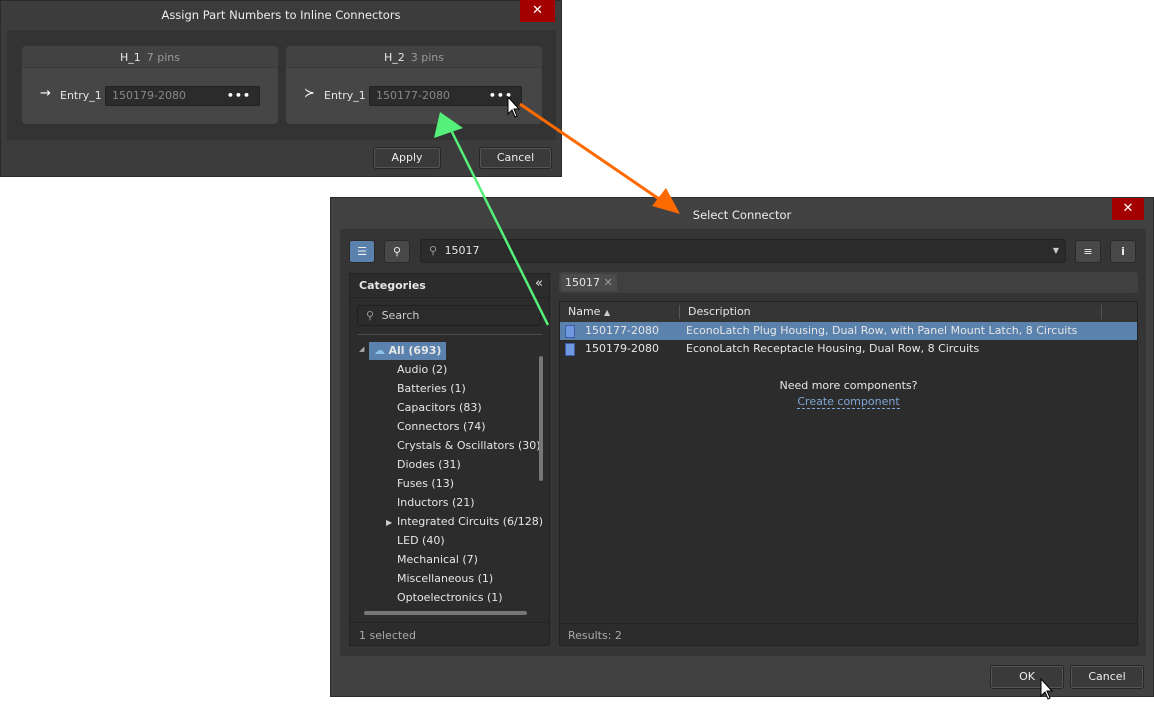 The image size is (1154, 711). I want to click on orange-arrowhead, so click(666, 201).